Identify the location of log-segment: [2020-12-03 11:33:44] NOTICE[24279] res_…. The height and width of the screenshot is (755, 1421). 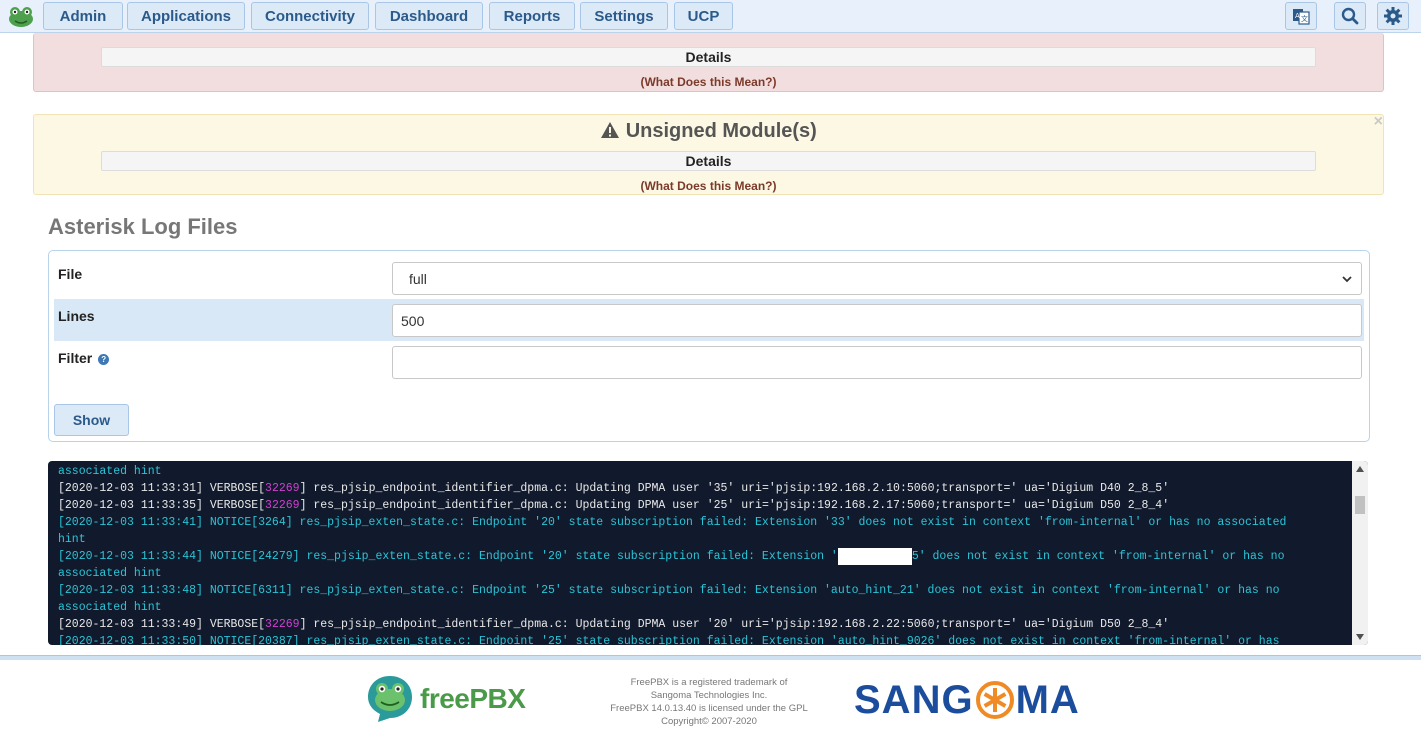
(448, 556).